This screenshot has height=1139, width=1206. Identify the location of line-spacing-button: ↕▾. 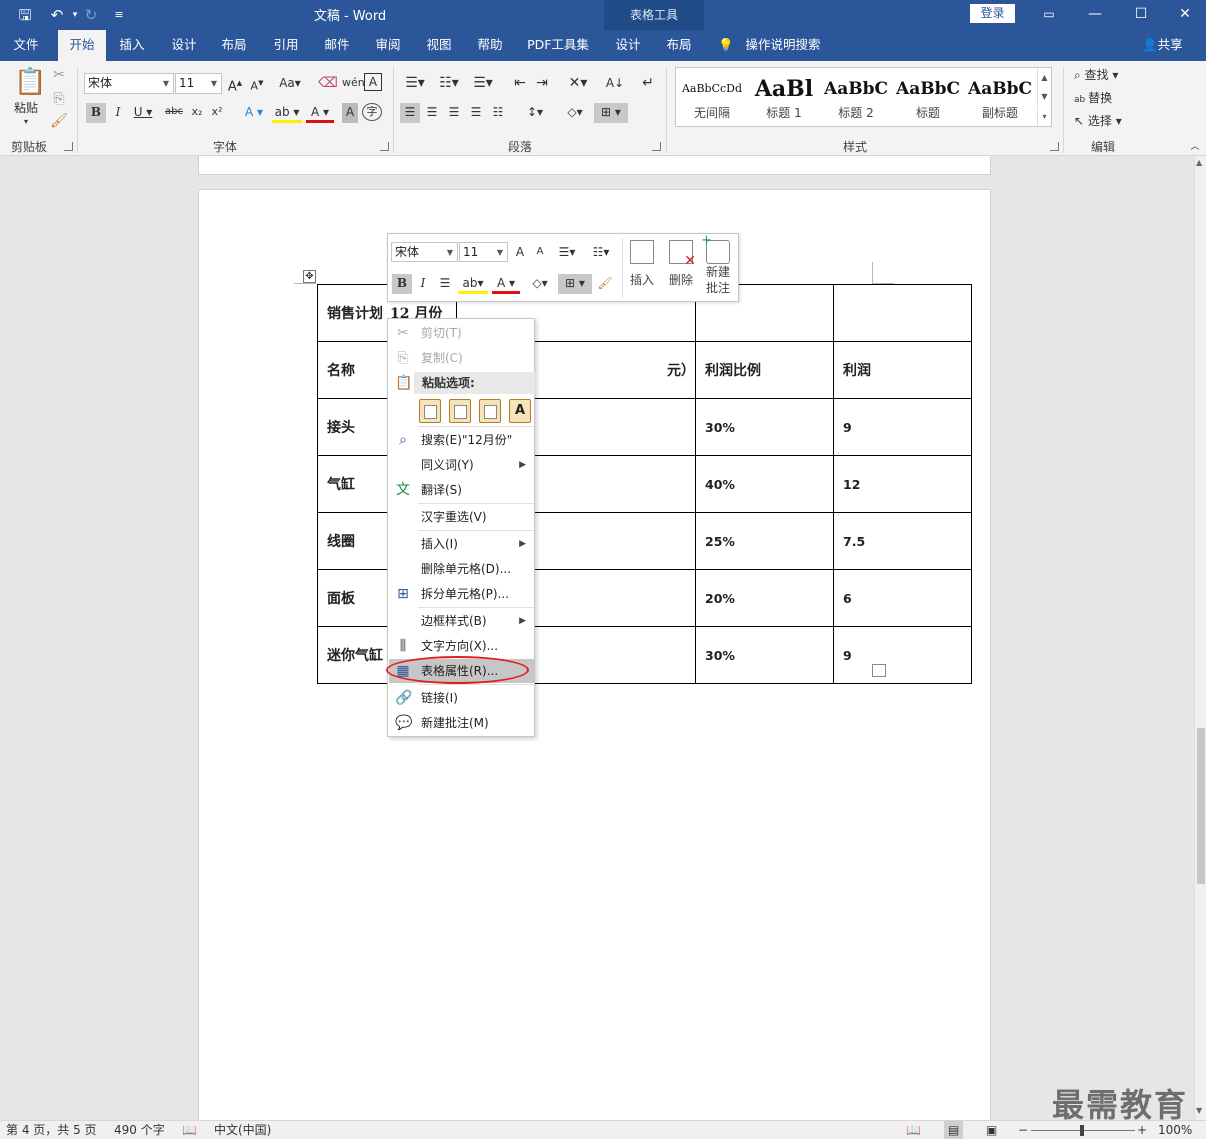
(535, 113).